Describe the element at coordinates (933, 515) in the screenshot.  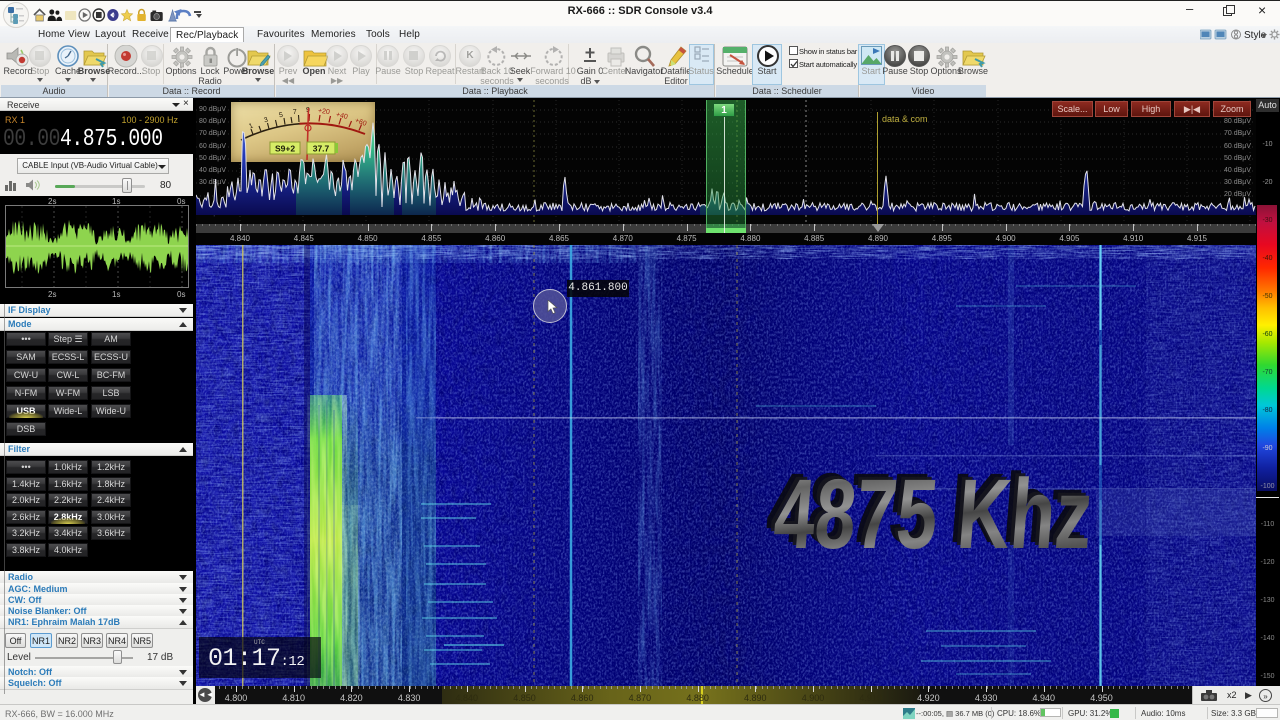
I see `svg-text: 4875 Khz` at that location.